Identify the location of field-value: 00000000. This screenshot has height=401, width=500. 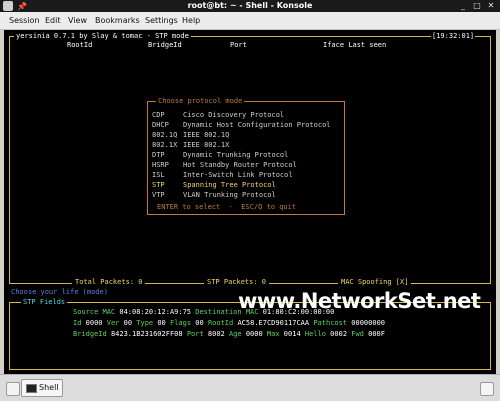
(368, 323).